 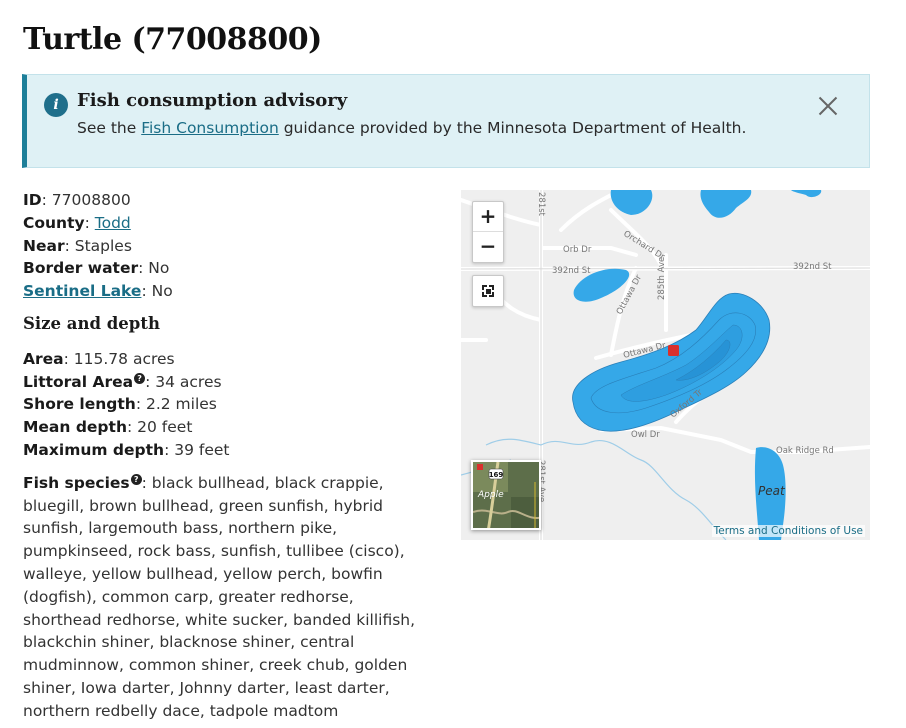 I want to click on border-label: Border water, so click(x=81, y=268).